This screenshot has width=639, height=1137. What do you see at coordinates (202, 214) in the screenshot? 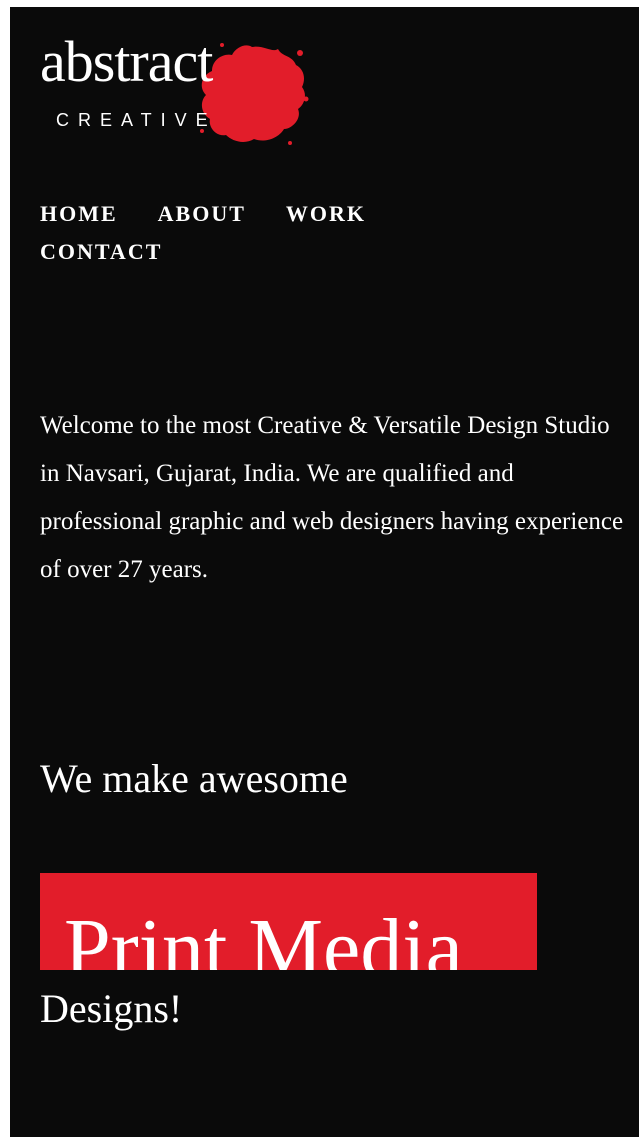
I see `nav-about: ABOUT` at bounding box center [202, 214].